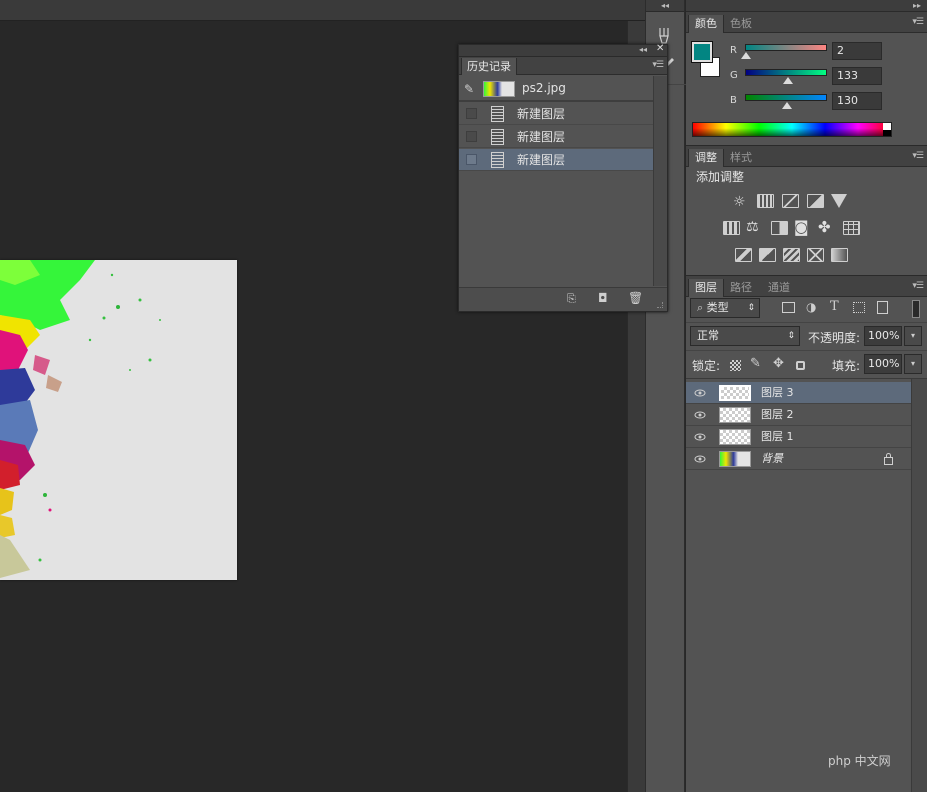 The image size is (927, 792). I want to click on history-scrollbar, so click(660, 181).